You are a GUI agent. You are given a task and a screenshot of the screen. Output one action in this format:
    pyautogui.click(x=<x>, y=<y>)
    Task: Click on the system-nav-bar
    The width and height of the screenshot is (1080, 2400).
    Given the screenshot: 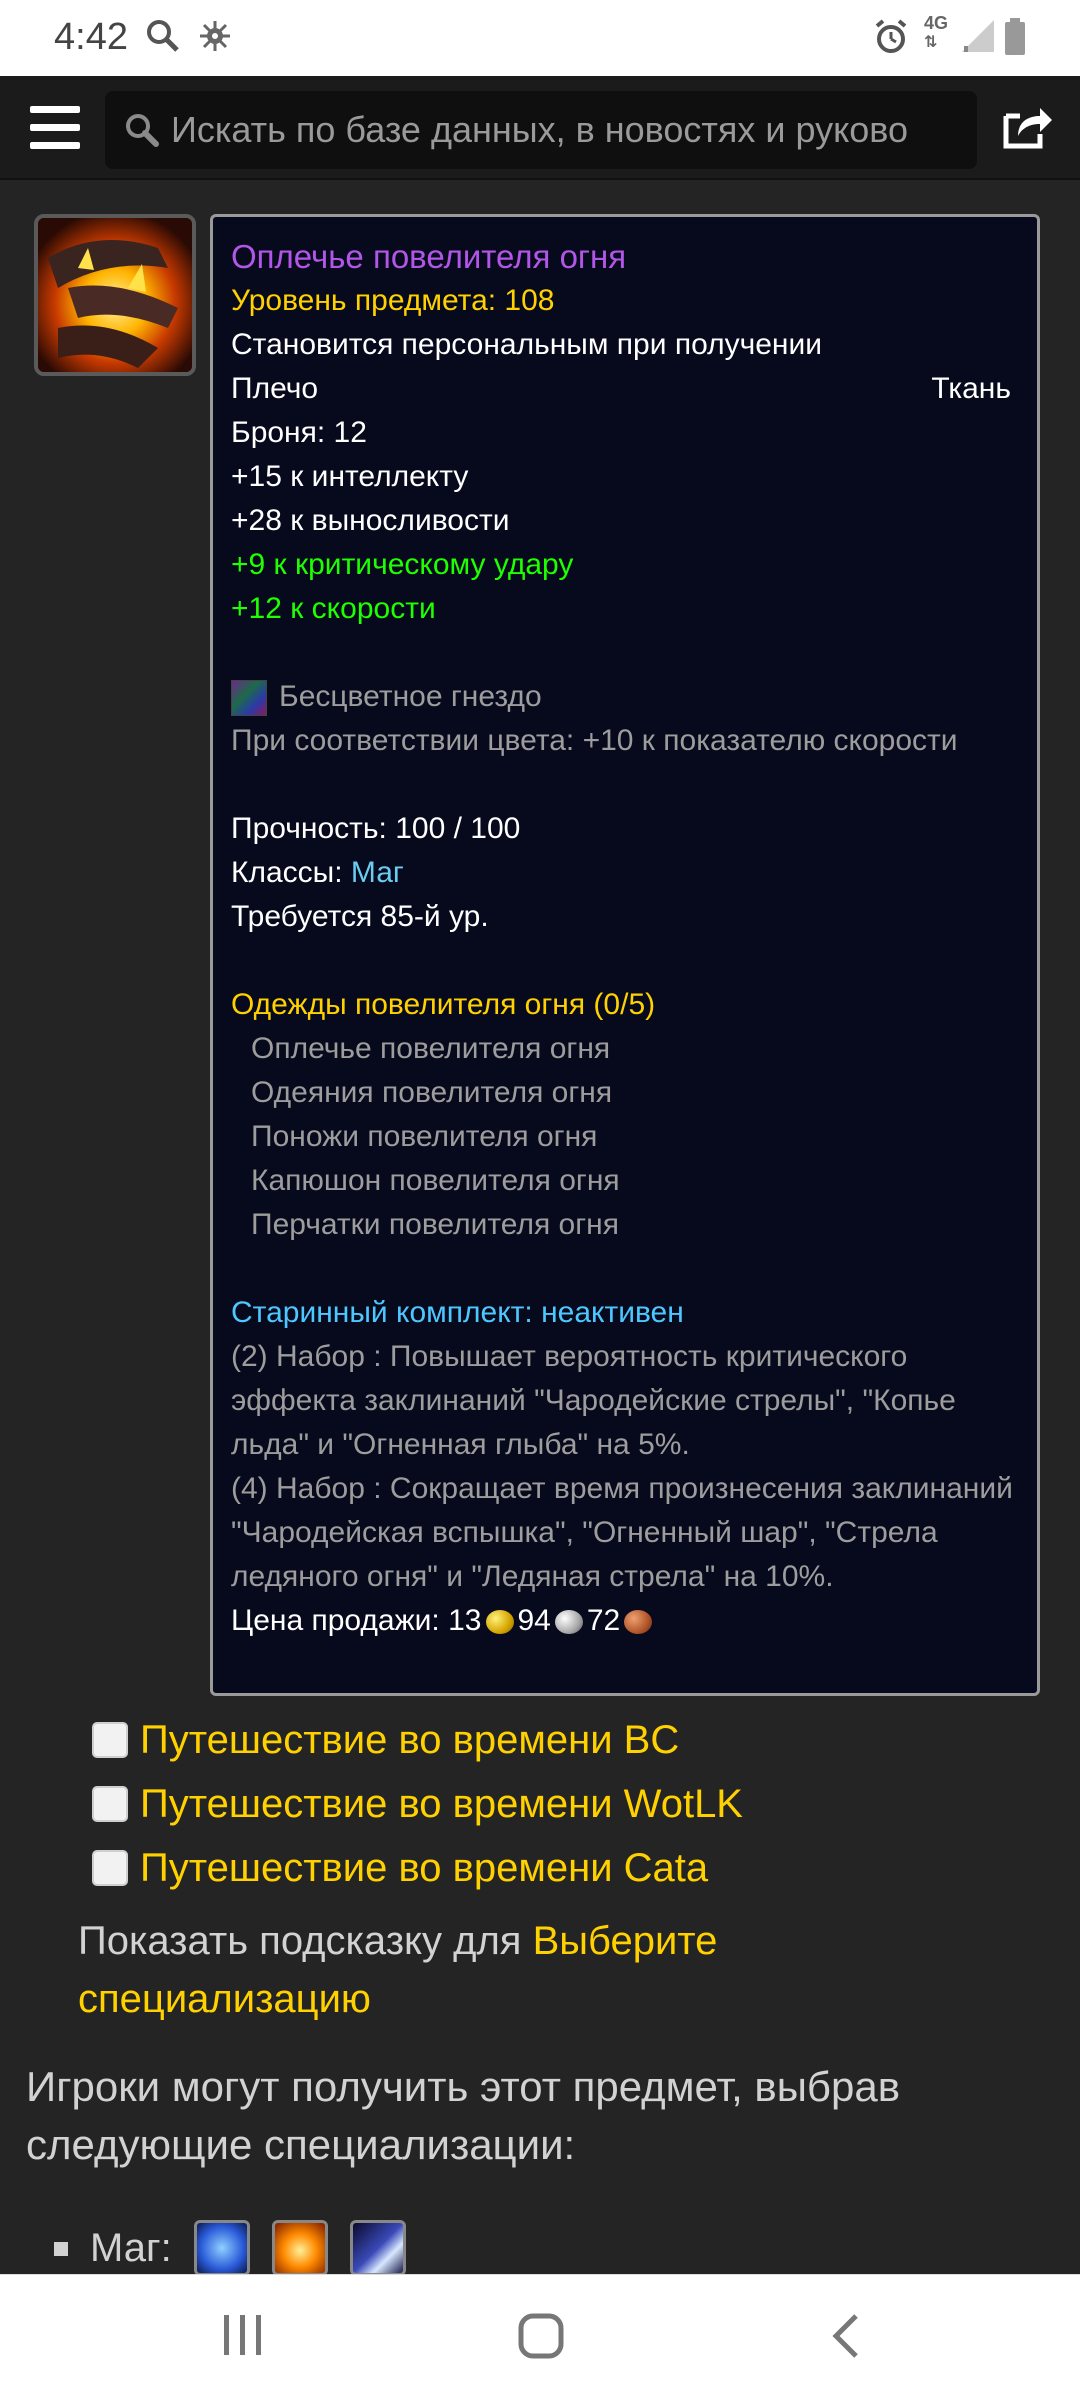 What is the action you would take?
    pyautogui.click(x=540, y=2337)
    